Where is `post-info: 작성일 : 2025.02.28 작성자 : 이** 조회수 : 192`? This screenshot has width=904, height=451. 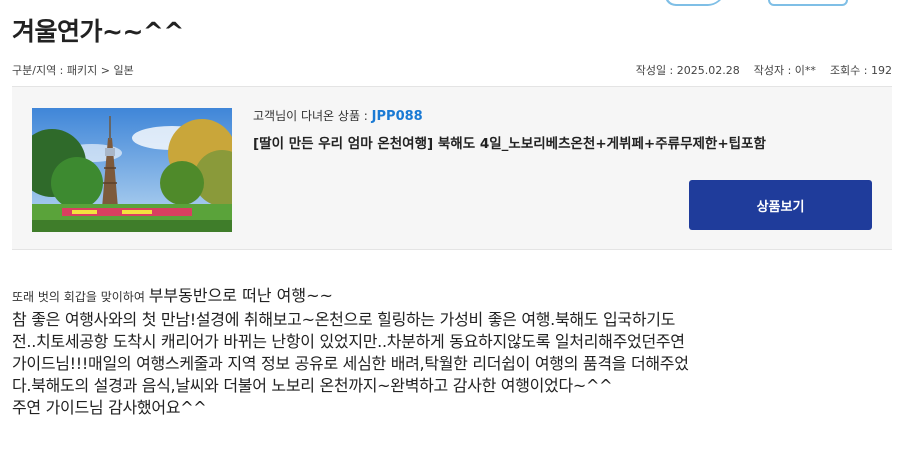 post-info: 작성일 : 2025.02.28 작성자 : 이** 조회수 : 192 is located at coordinates (764, 70).